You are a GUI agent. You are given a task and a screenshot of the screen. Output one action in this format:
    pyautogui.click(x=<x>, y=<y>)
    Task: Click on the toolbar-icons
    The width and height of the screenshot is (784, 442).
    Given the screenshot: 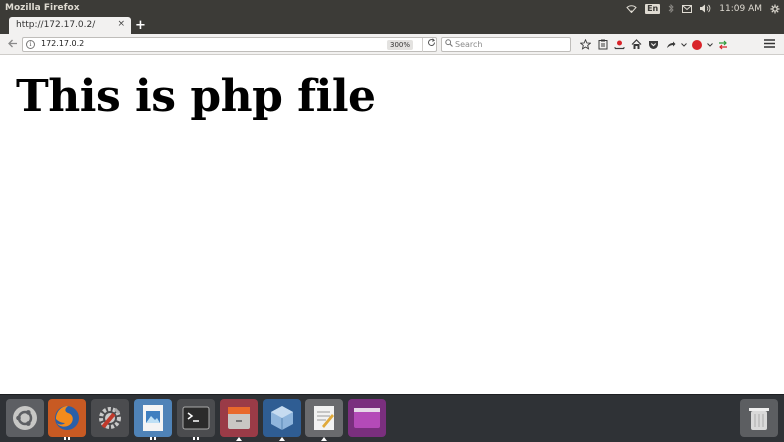 What is the action you would take?
    pyautogui.click(x=654, y=44)
    